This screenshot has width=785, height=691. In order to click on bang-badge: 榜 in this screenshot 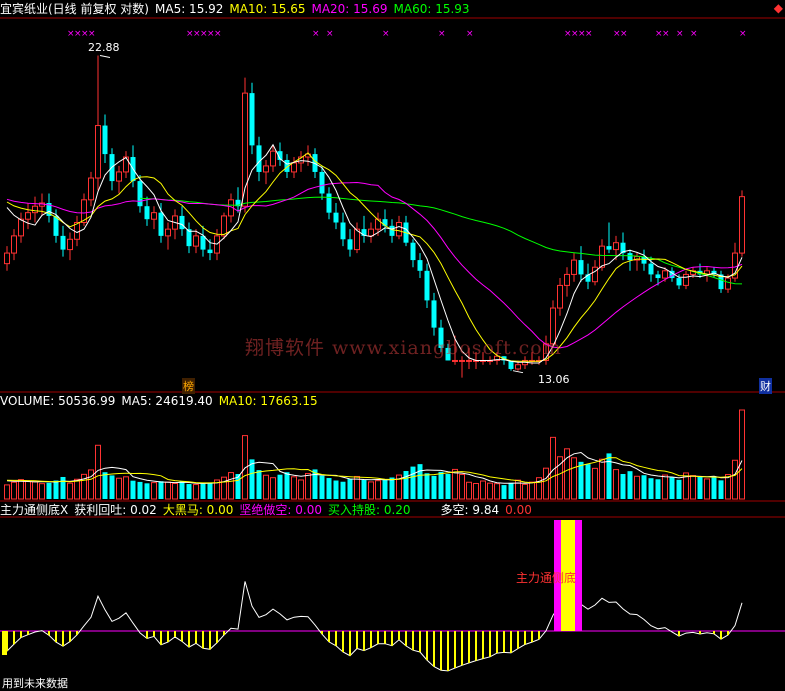, I will do `click(188, 386)`.